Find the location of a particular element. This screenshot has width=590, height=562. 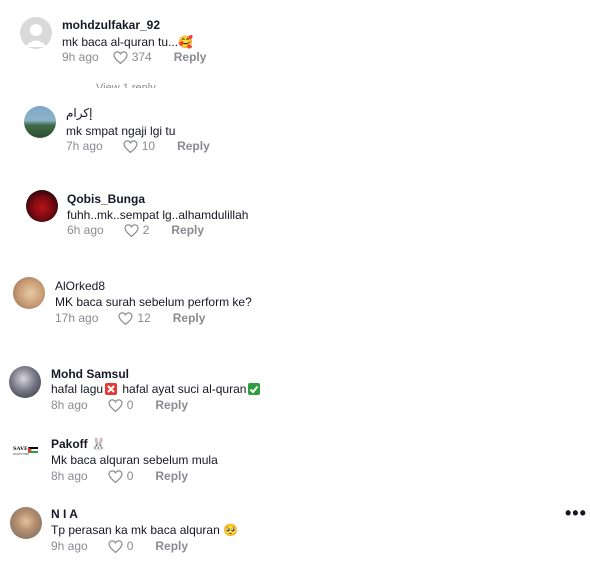

emoji: 🥺 is located at coordinates (231, 530).